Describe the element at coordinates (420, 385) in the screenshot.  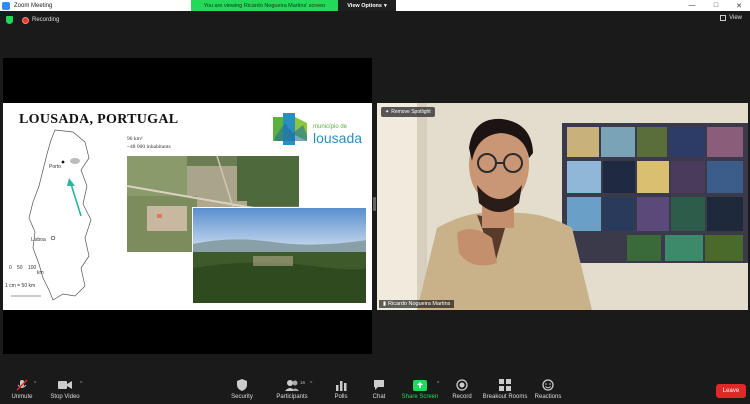
I see `share-screen-icon` at that location.